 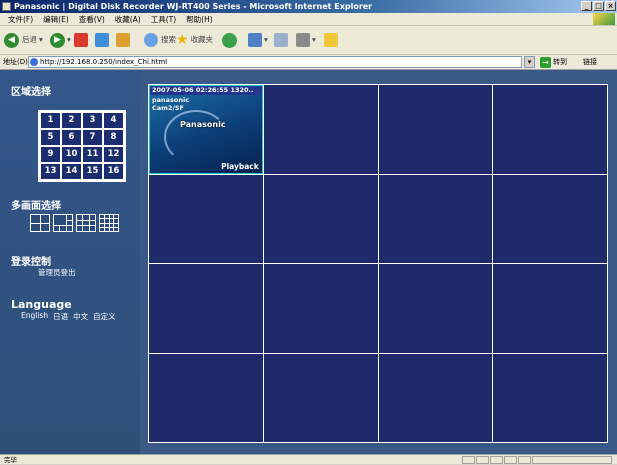 What do you see at coordinates (128, 19) in the screenshot?
I see `menu-favorites: 收藏(A)` at bounding box center [128, 19].